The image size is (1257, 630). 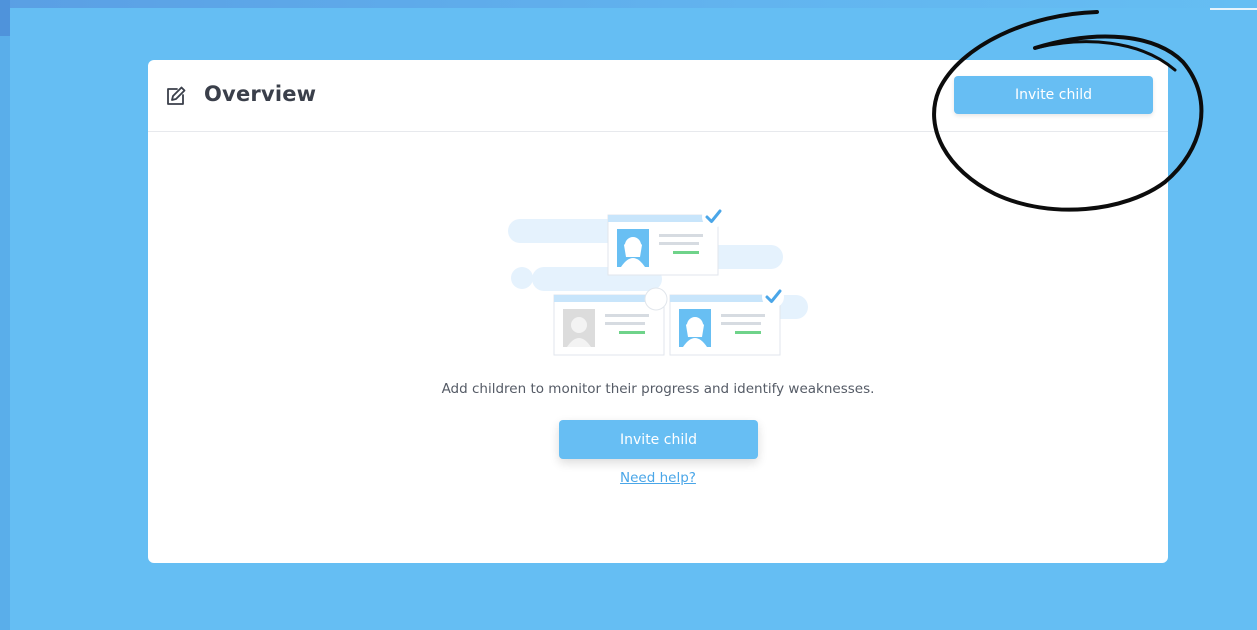 What do you see at coordinates (656, 299) in the screenshot?
I see `pending-circle-icon` at bounding box center [656, 299].